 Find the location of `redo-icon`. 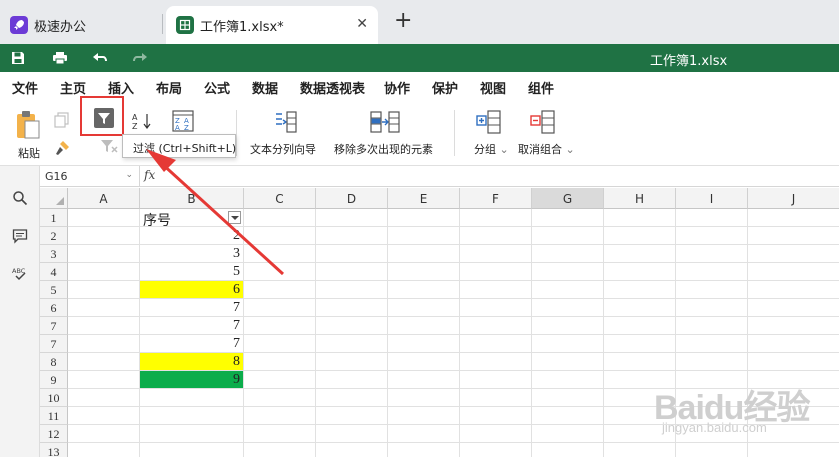

redo-icon is located at coordinates (140, 58).